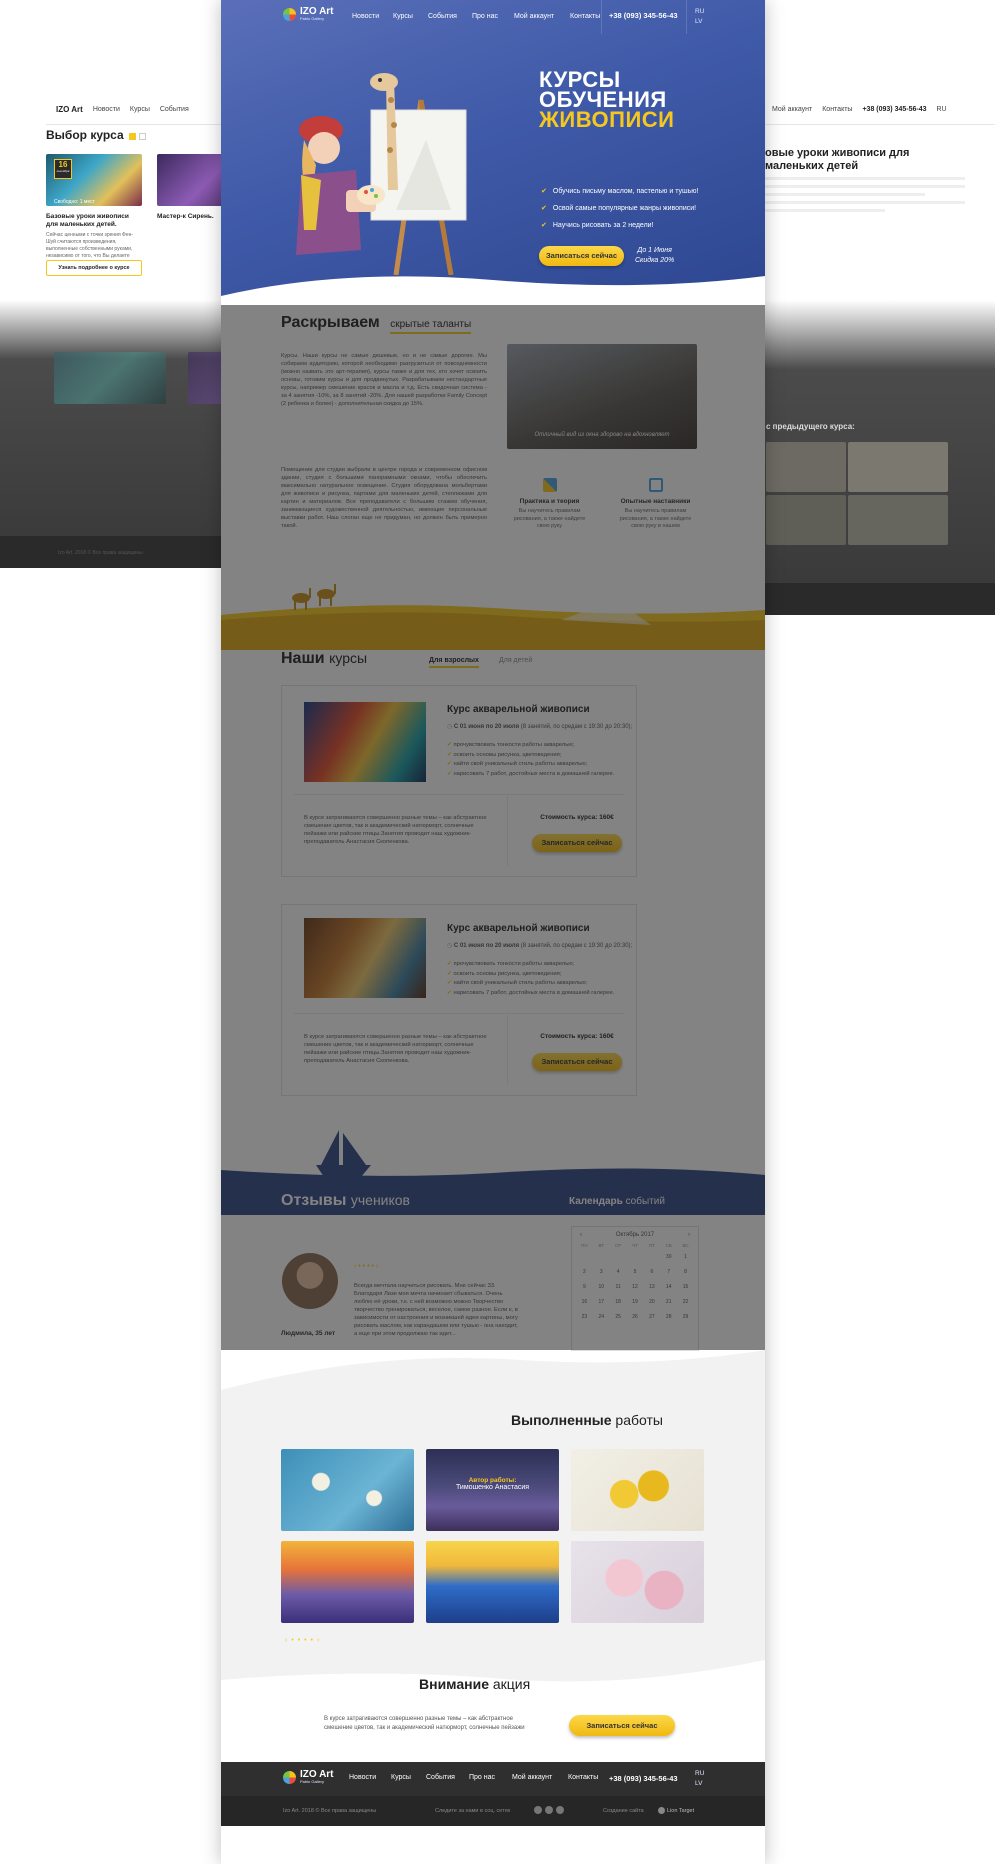 The height and width of the screenshot is (1864, 995). I want to click on calendar-day: 11, so click(618, 1287).